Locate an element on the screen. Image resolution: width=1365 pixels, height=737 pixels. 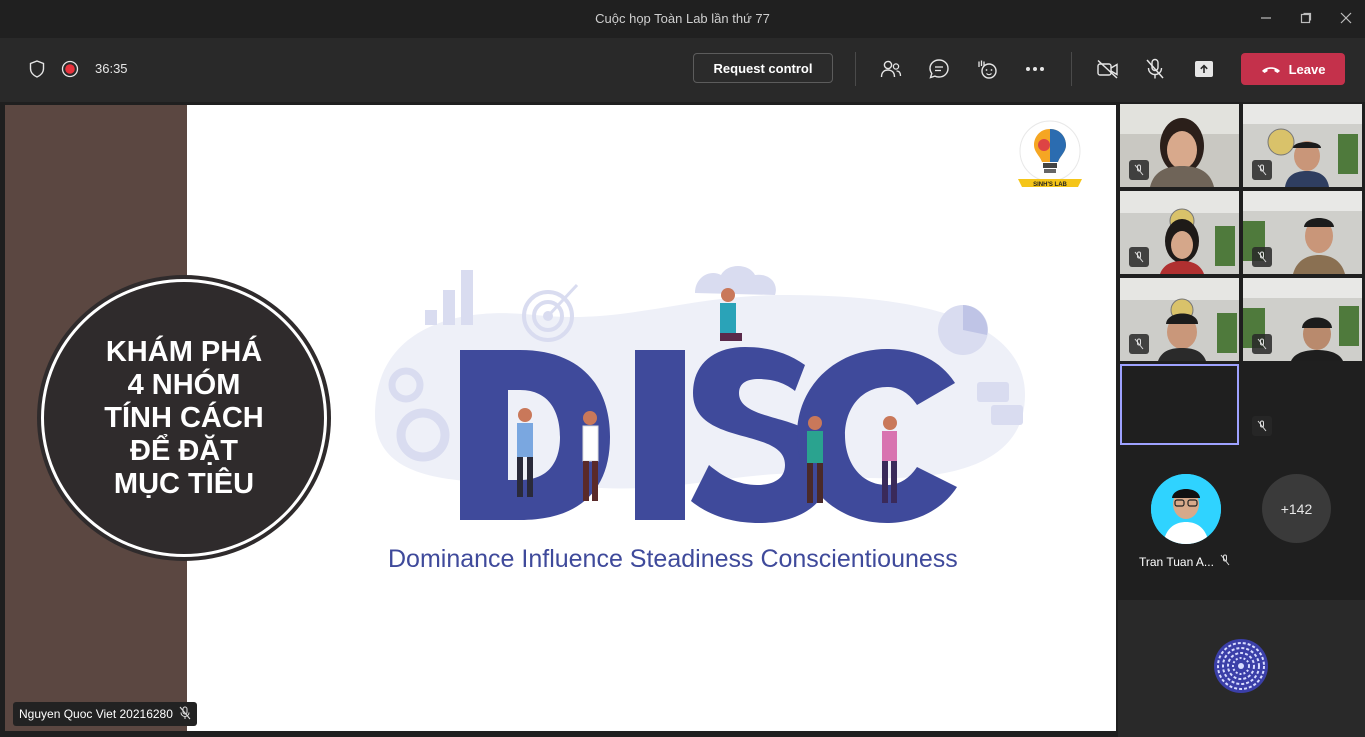
chat-icon is located at coordinates (939, 69).